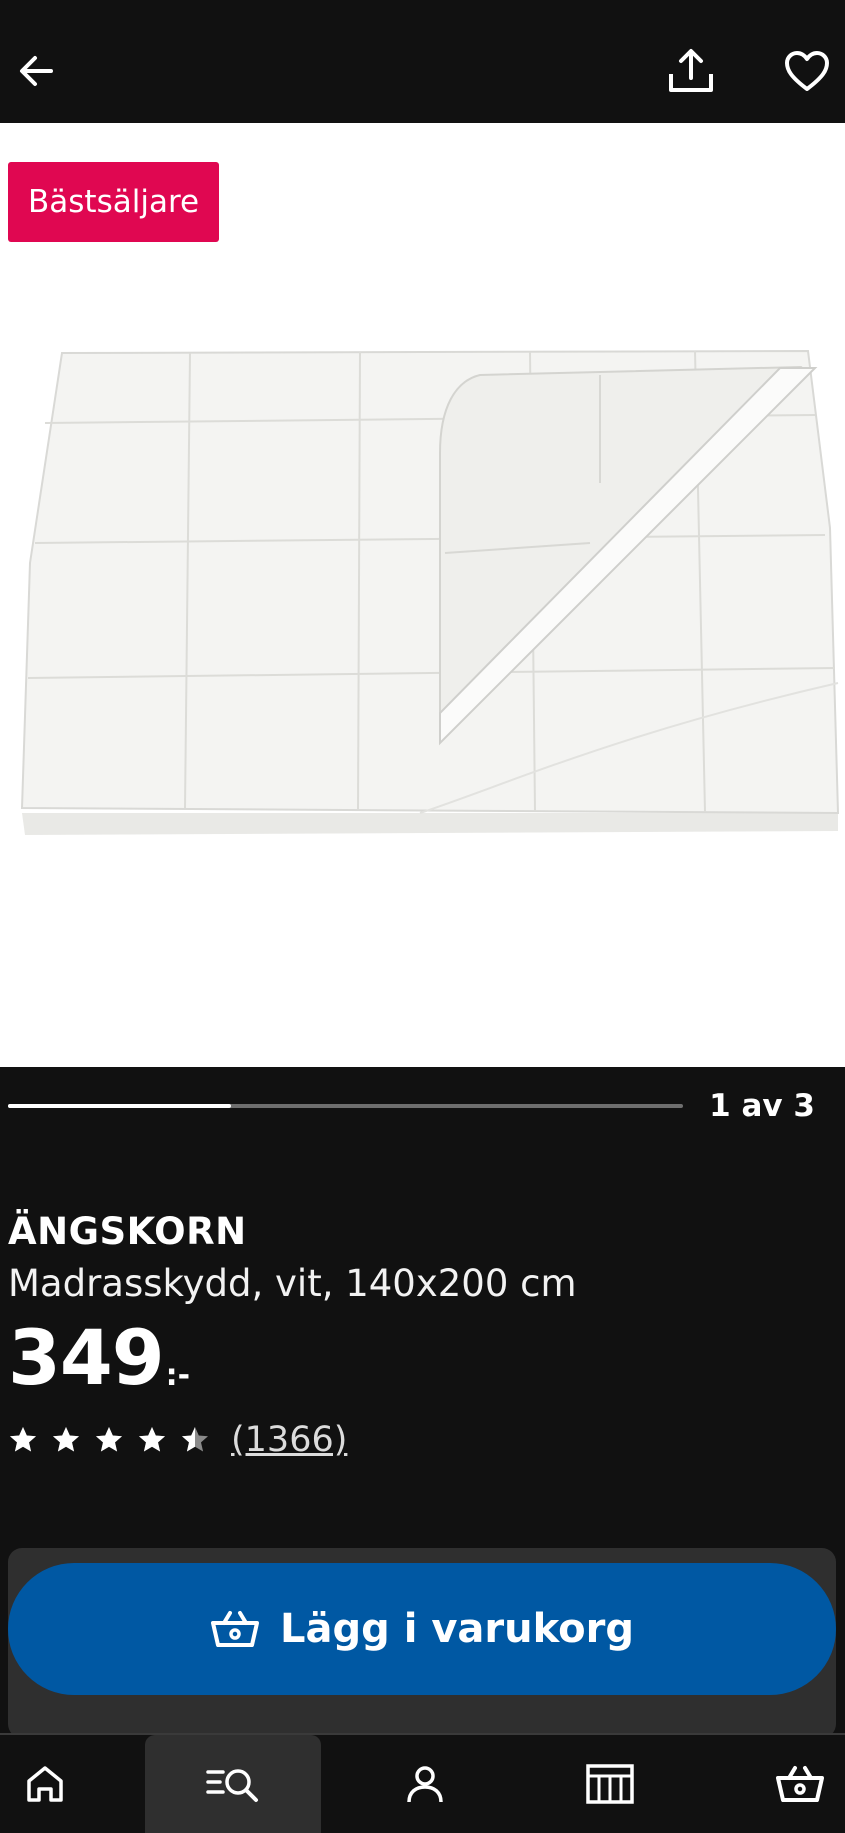 The image size is (845, 1833). I want to click on nav-profile, so click(425, 1784).